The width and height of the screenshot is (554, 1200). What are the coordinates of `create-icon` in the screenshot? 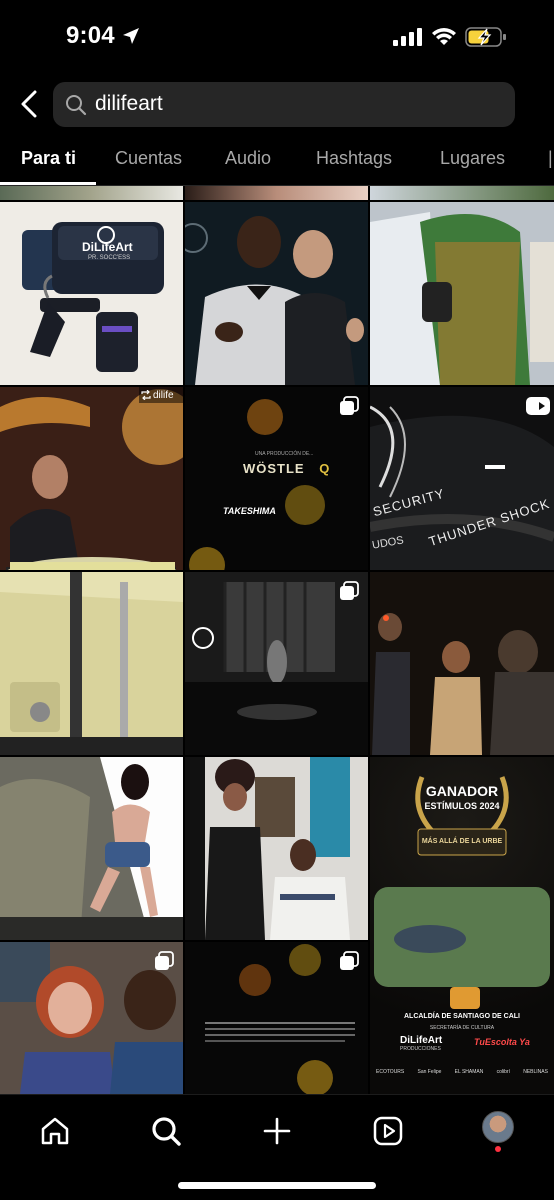 It's located at (277, 1131).